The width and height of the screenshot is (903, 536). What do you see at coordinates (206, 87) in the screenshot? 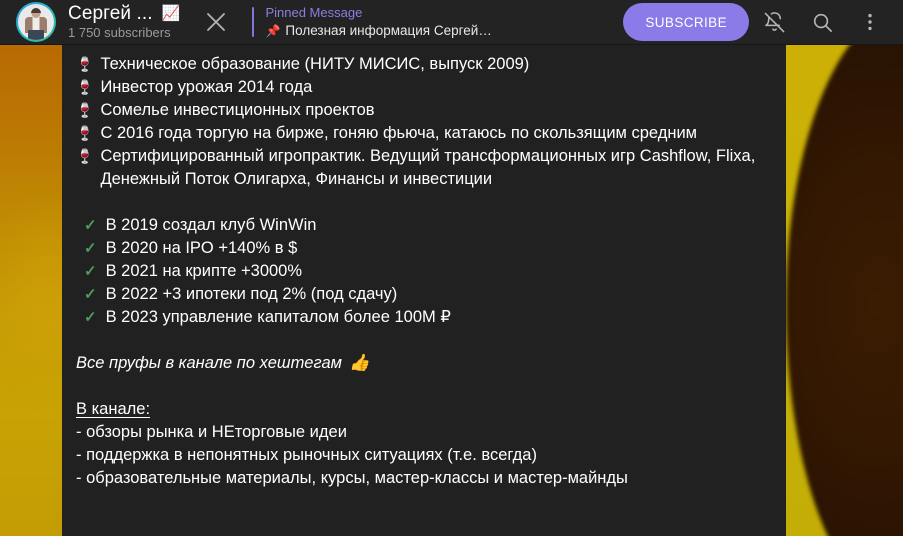
I see `bullet-text: Инвестор урожая 2014 года` at bounding box center [206, 87].